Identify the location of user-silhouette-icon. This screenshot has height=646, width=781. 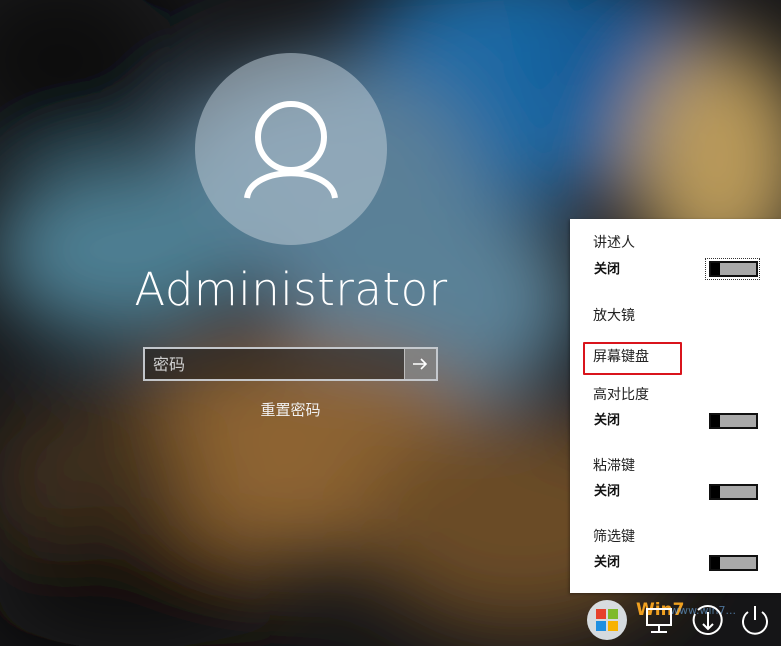
(291, 150).